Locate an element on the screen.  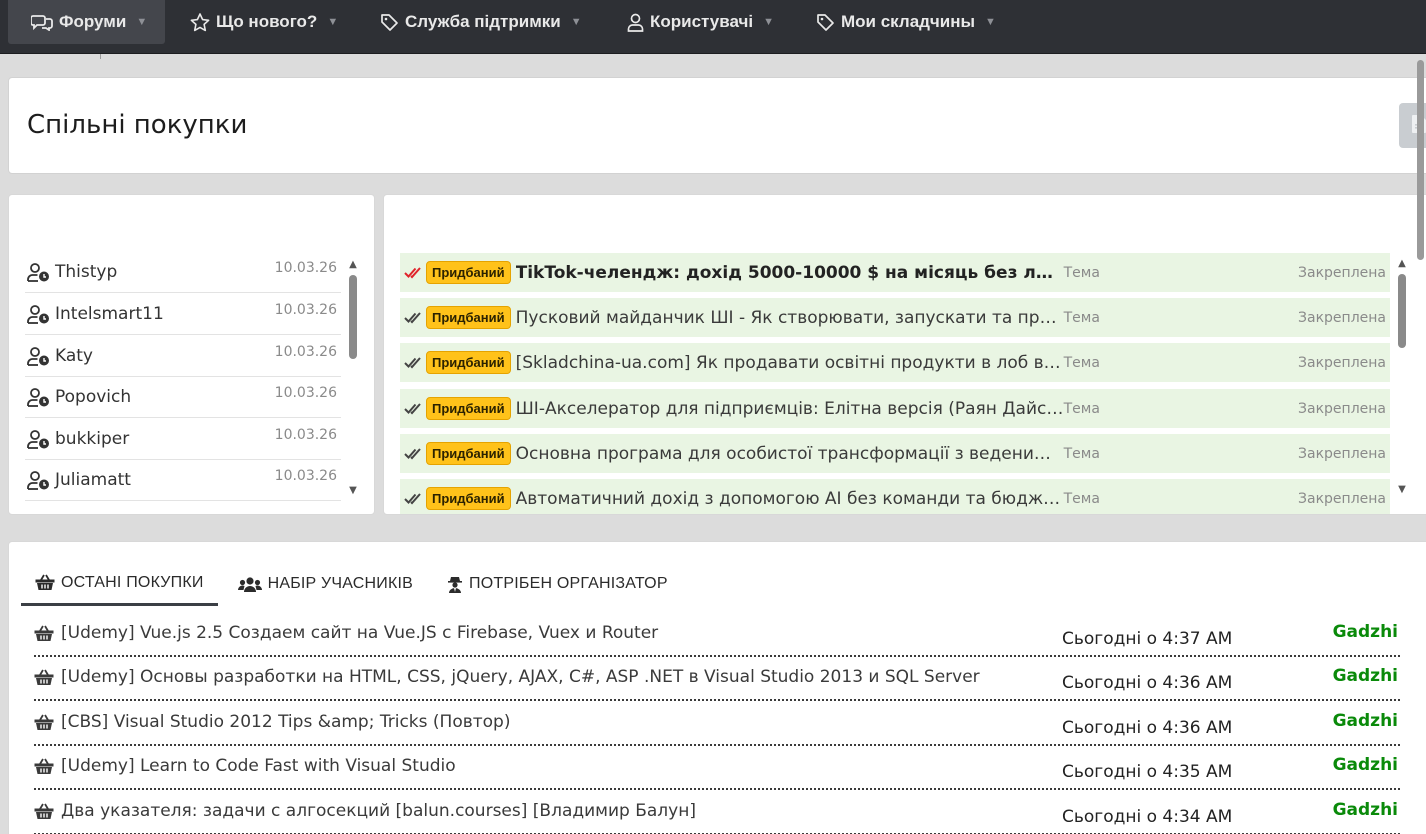
nav-my-skladchiny: Мои складчины ▼ is located at coordinates (906, 22).